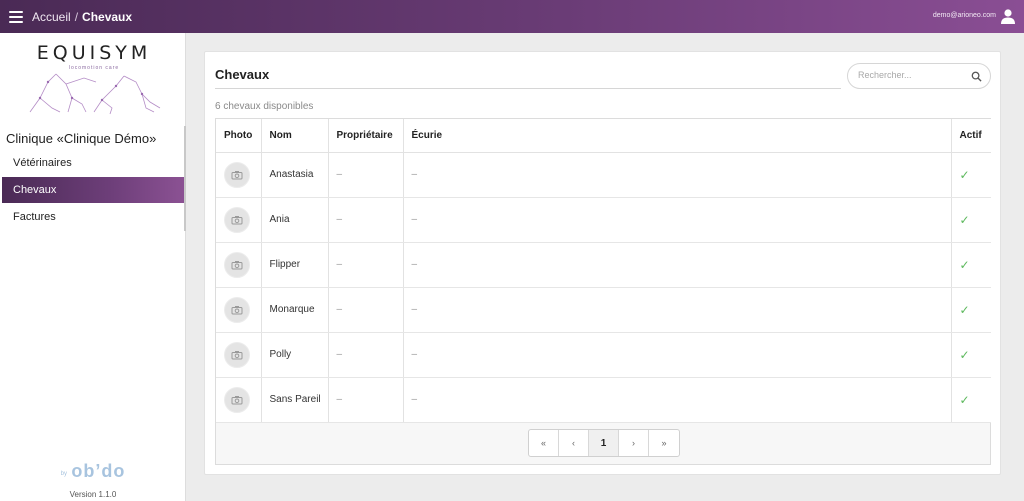 This screenshot has width=1024, height=501. I want to click on pagination-page-1: 1, so click(604, 443).